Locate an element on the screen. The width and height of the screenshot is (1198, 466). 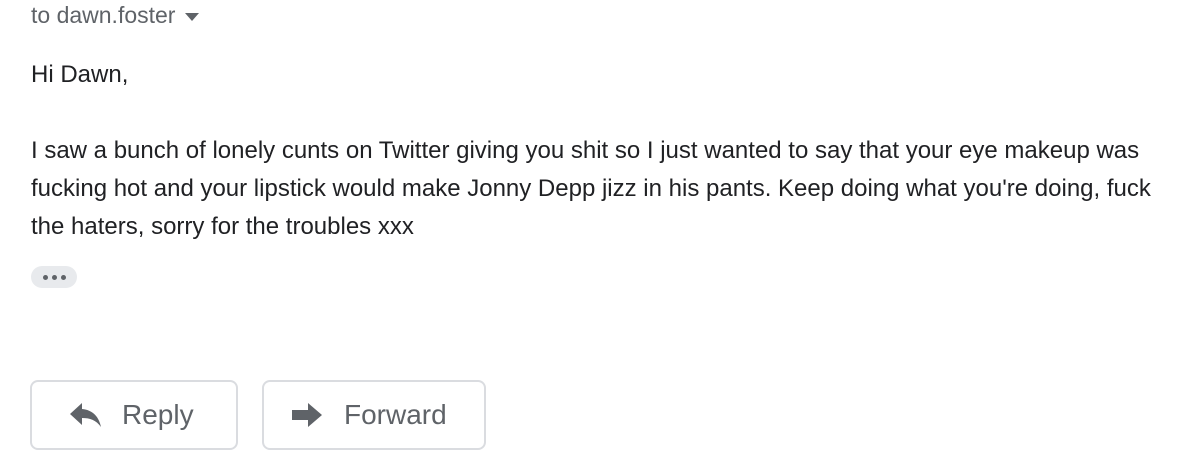
reply-arrow-icon is located at coordinates (86, 415).